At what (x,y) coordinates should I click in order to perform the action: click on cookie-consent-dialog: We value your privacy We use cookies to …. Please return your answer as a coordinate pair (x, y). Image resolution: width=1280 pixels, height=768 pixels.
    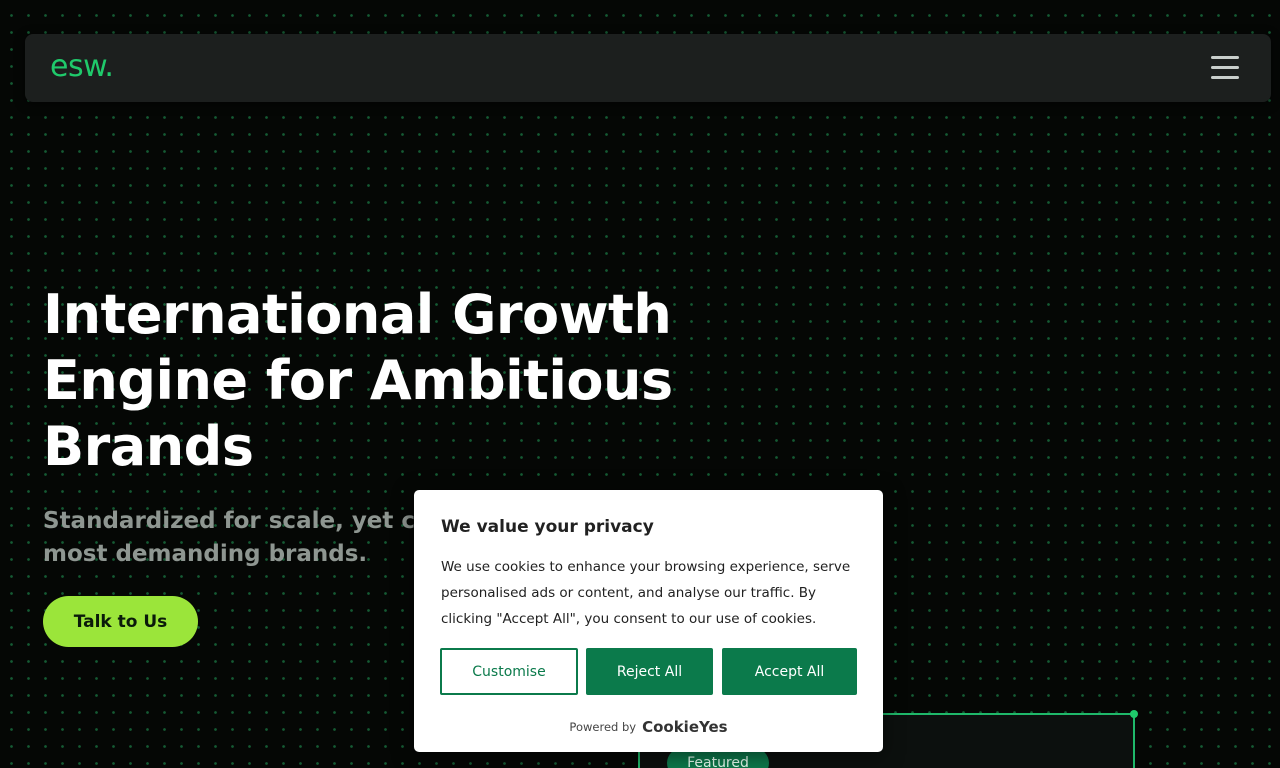
    Looking at the image, I should click on (648, 621).